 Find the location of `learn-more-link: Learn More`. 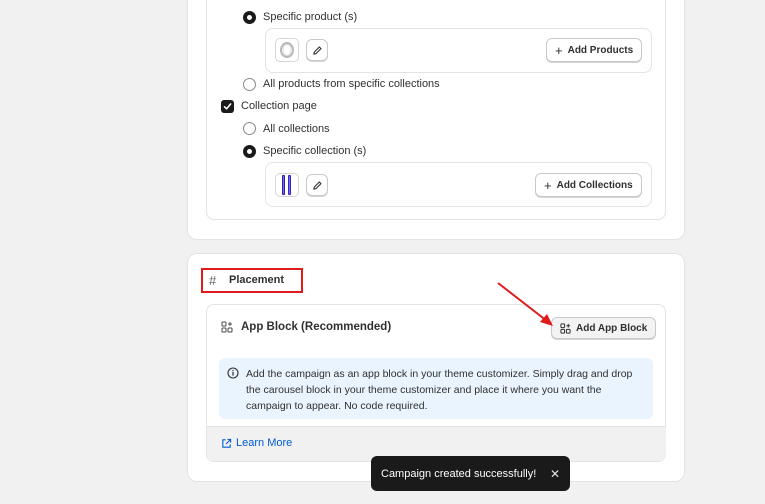

learn-more-link: Learn More is located at coordinates (256, 443).